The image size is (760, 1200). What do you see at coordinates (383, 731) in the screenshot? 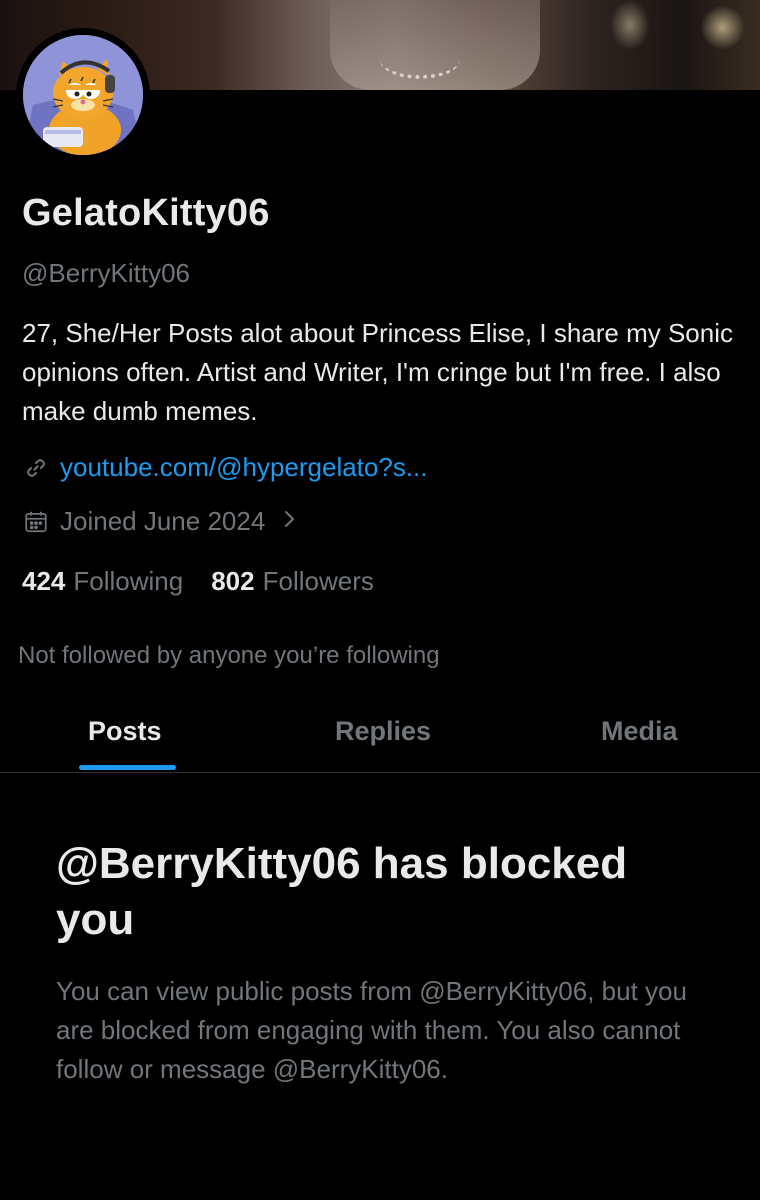
I see `tab-replies: Replies` at bounding box center [383, 731].